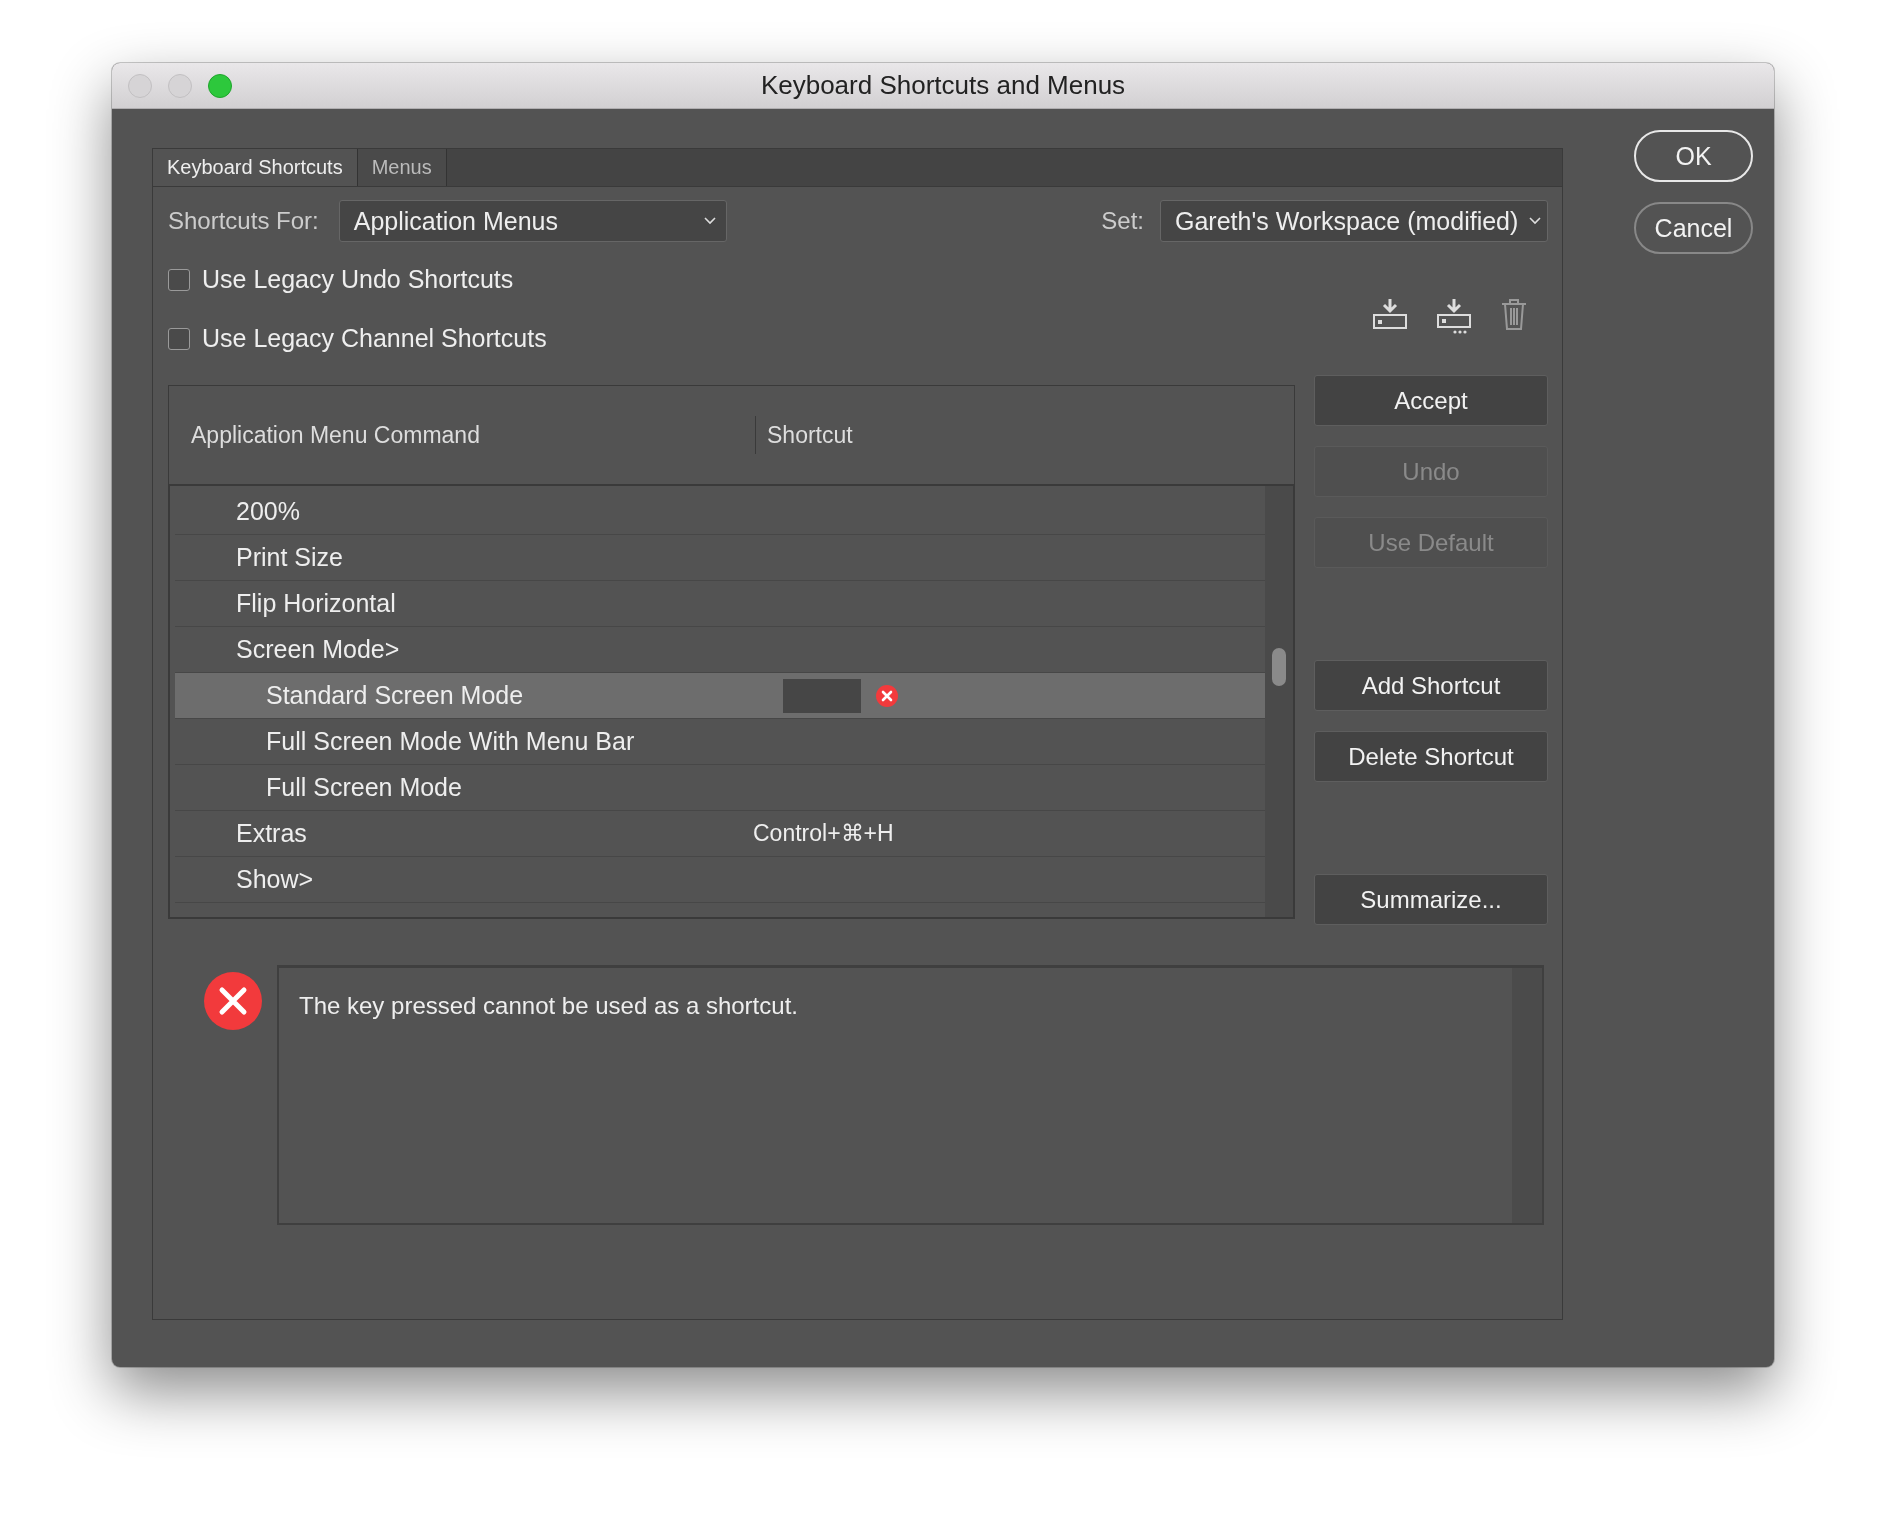 This screenshot has width=1886, height=1528. I want to click on column-header: Shortcut, so click(804, 435).